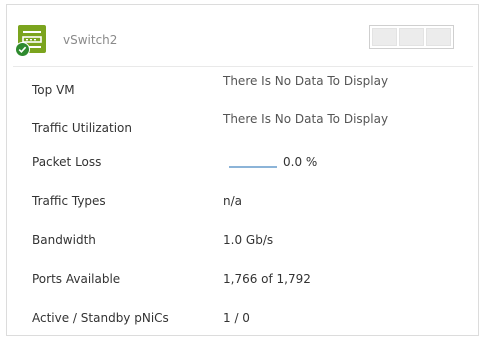 The image size is (486, 338). I want to click on panel-title: vSwitch2, so click(90, 40).